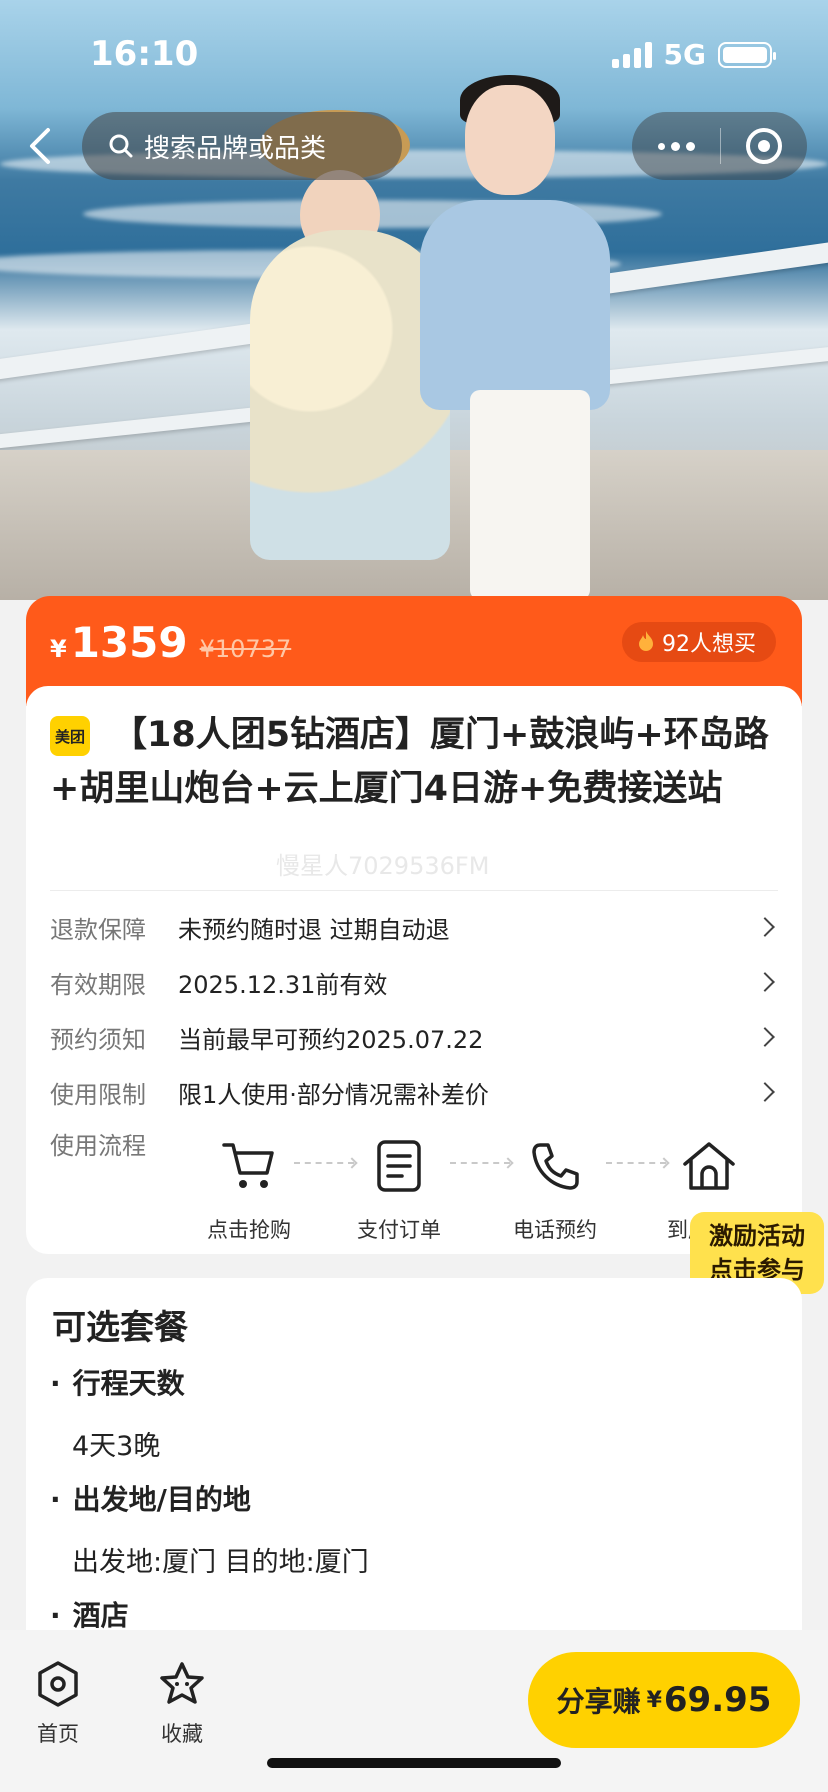 The image size is (828, 1792). I want to click on flame-icon, so click(646, 641).